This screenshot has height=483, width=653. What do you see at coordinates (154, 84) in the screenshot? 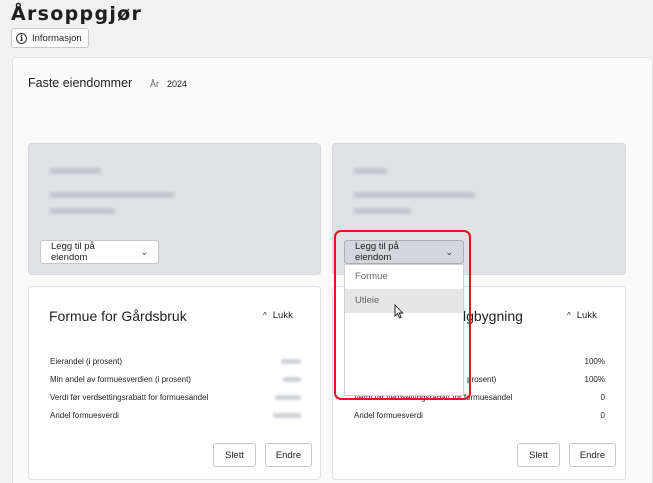
I see `year-label: År` at bounding box center [154, 84].